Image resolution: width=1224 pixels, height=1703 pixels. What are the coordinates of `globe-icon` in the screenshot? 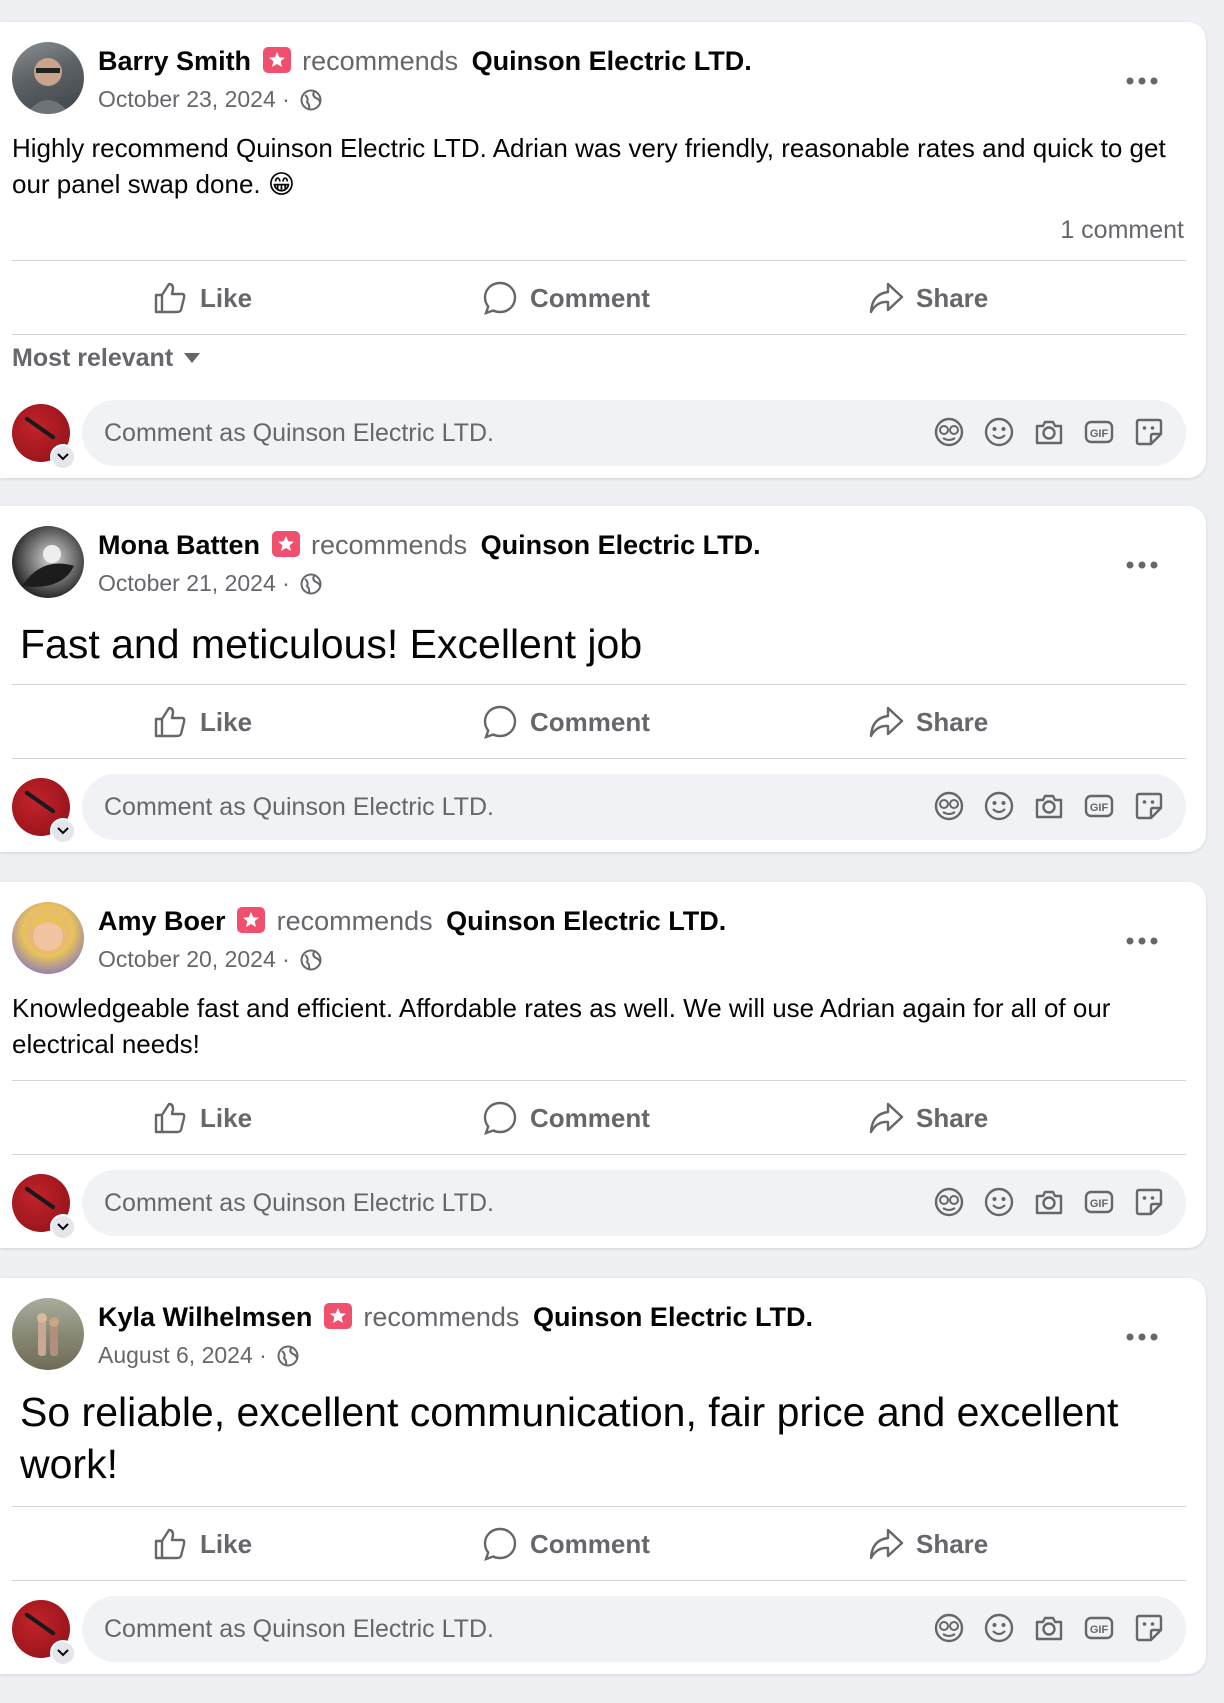 It's located at (288, 1356).